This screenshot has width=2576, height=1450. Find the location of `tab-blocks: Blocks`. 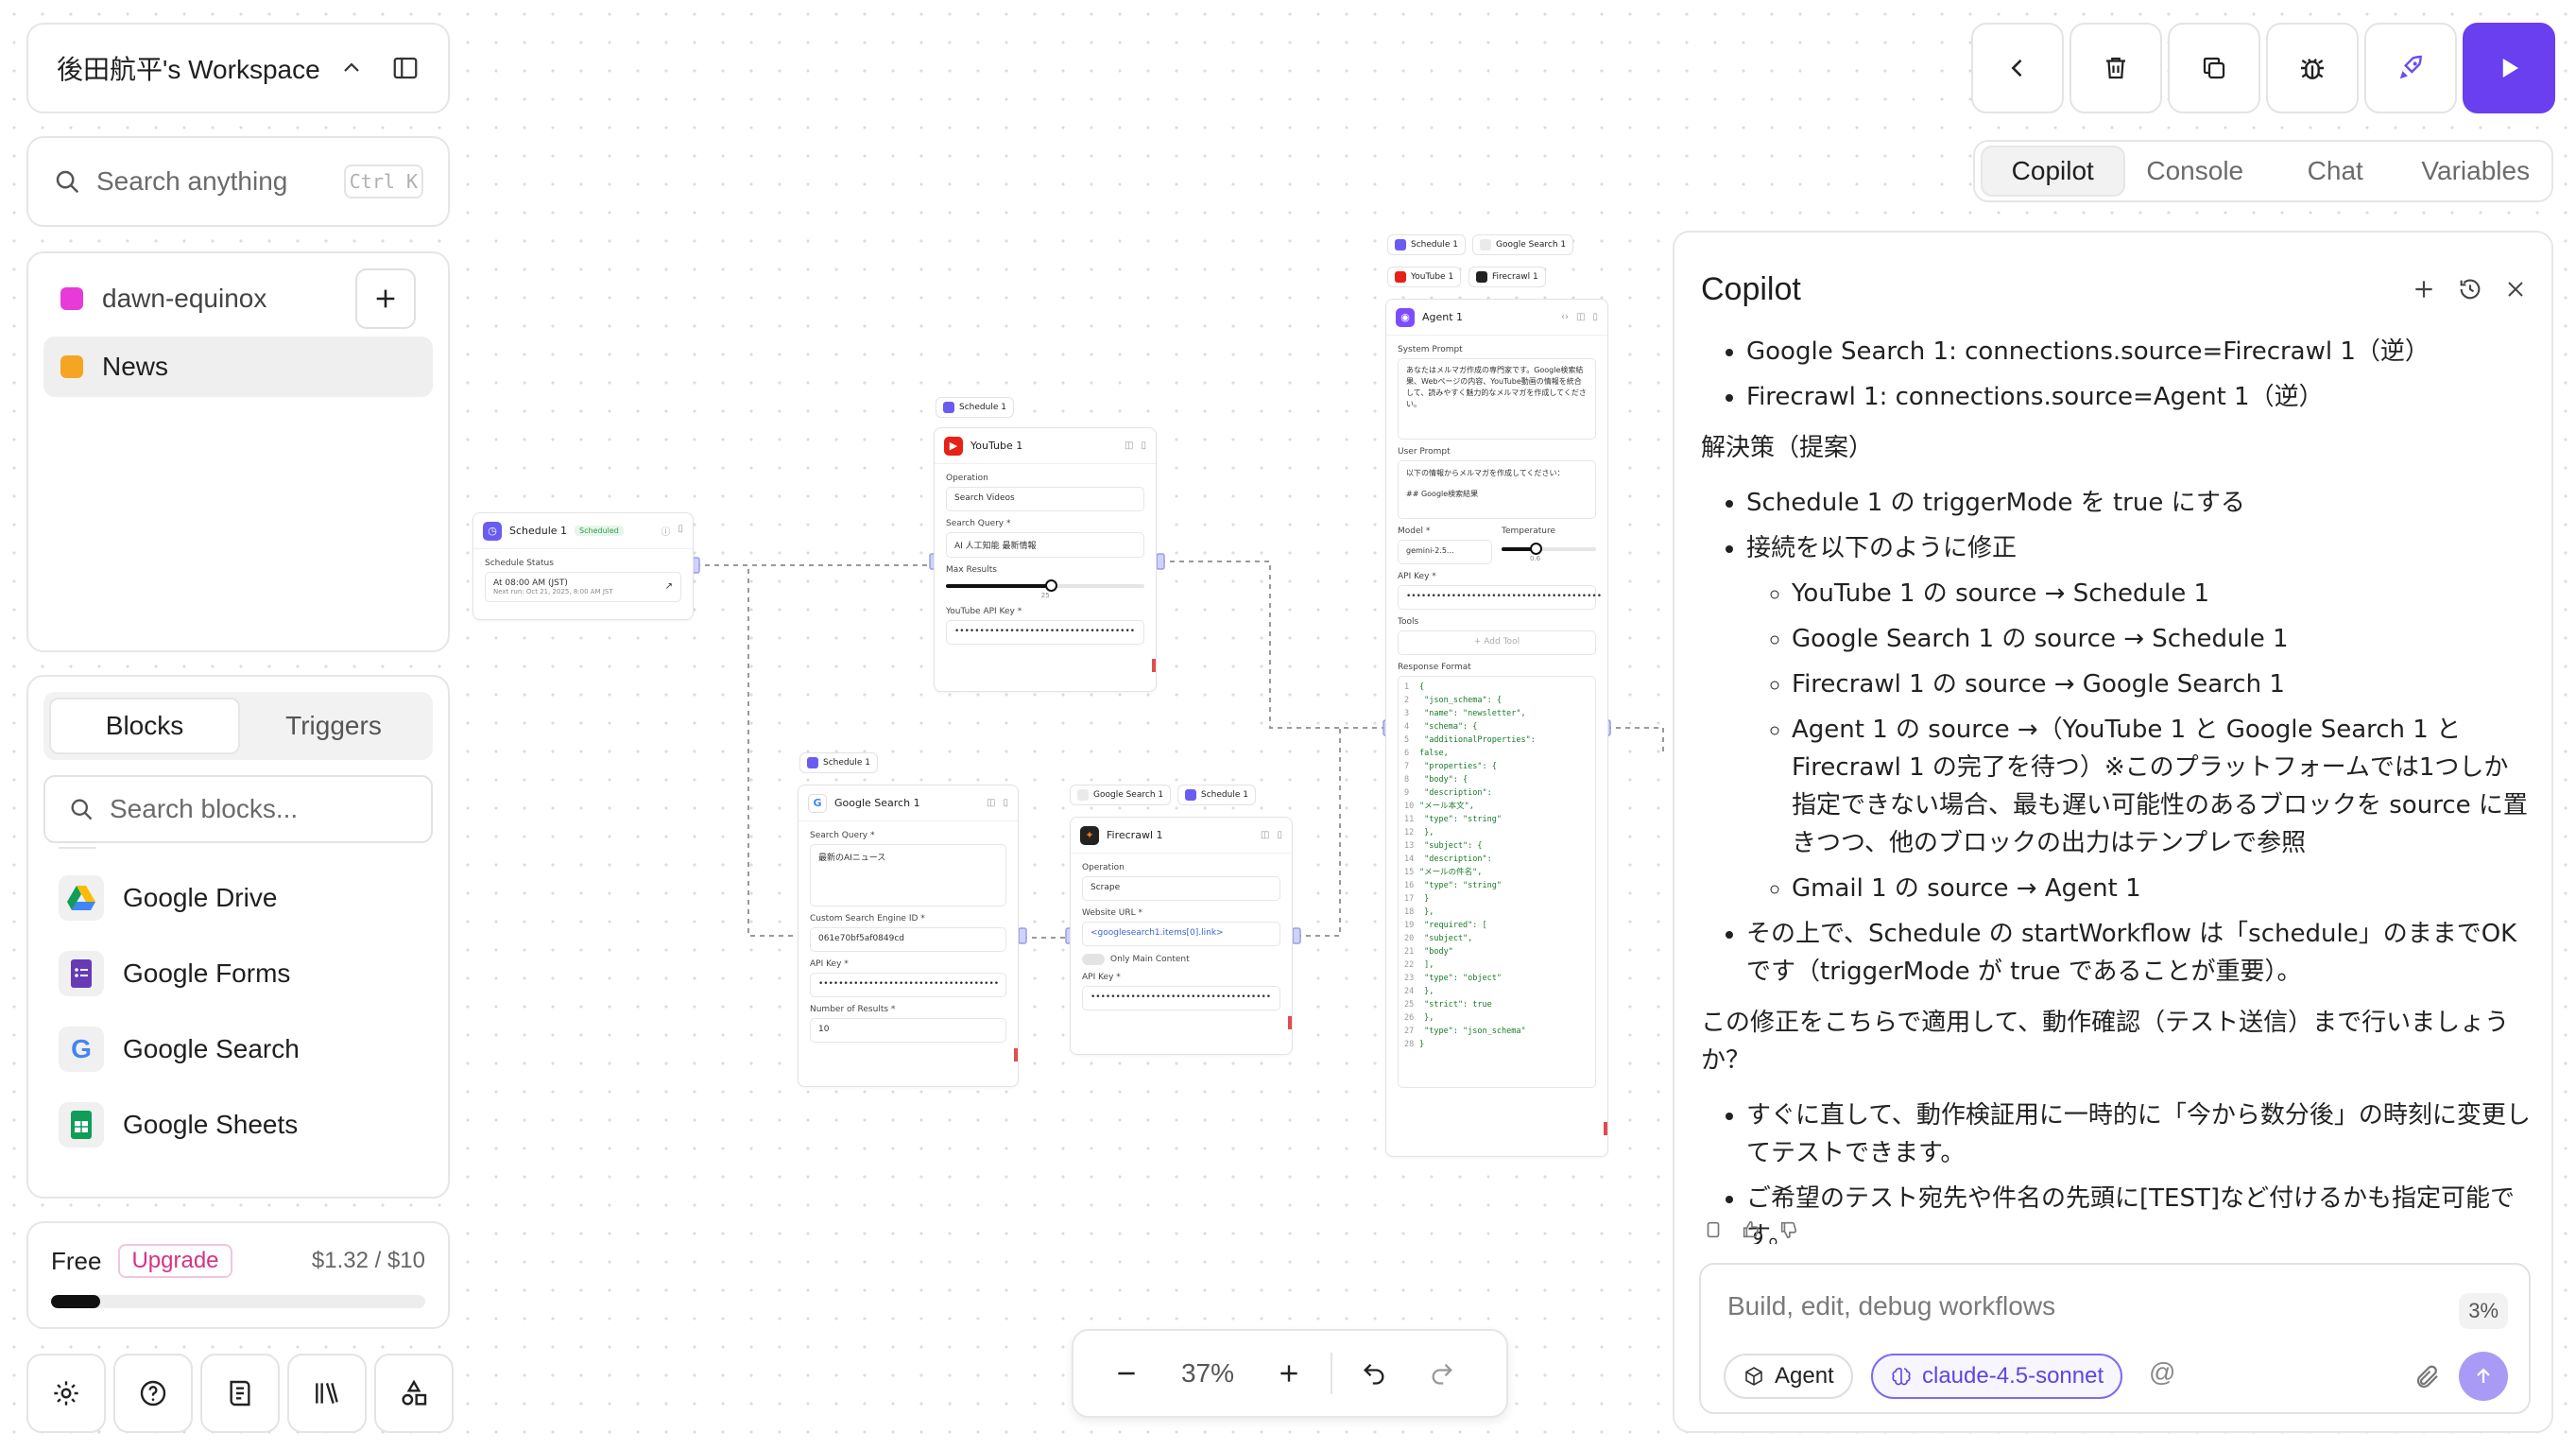

tab-blocks: Blocks is located at coordinates (144, 726).